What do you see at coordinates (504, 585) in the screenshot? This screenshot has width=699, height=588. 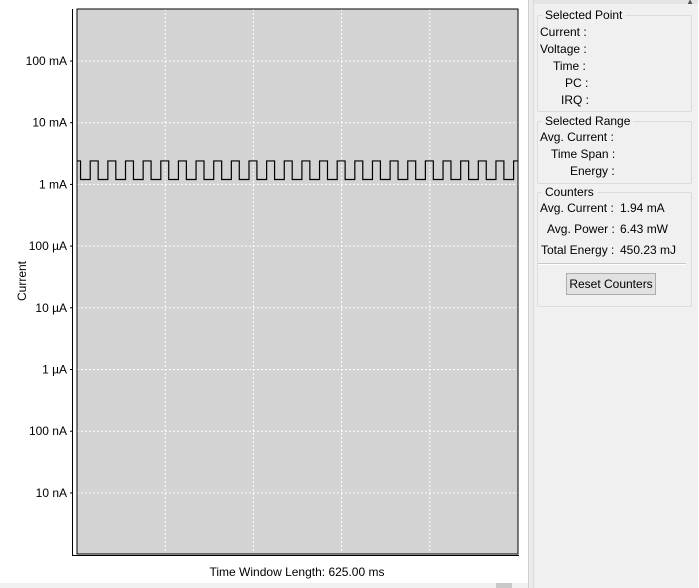 I see `scrollbar-thumb` at bounding box center [504, 585].